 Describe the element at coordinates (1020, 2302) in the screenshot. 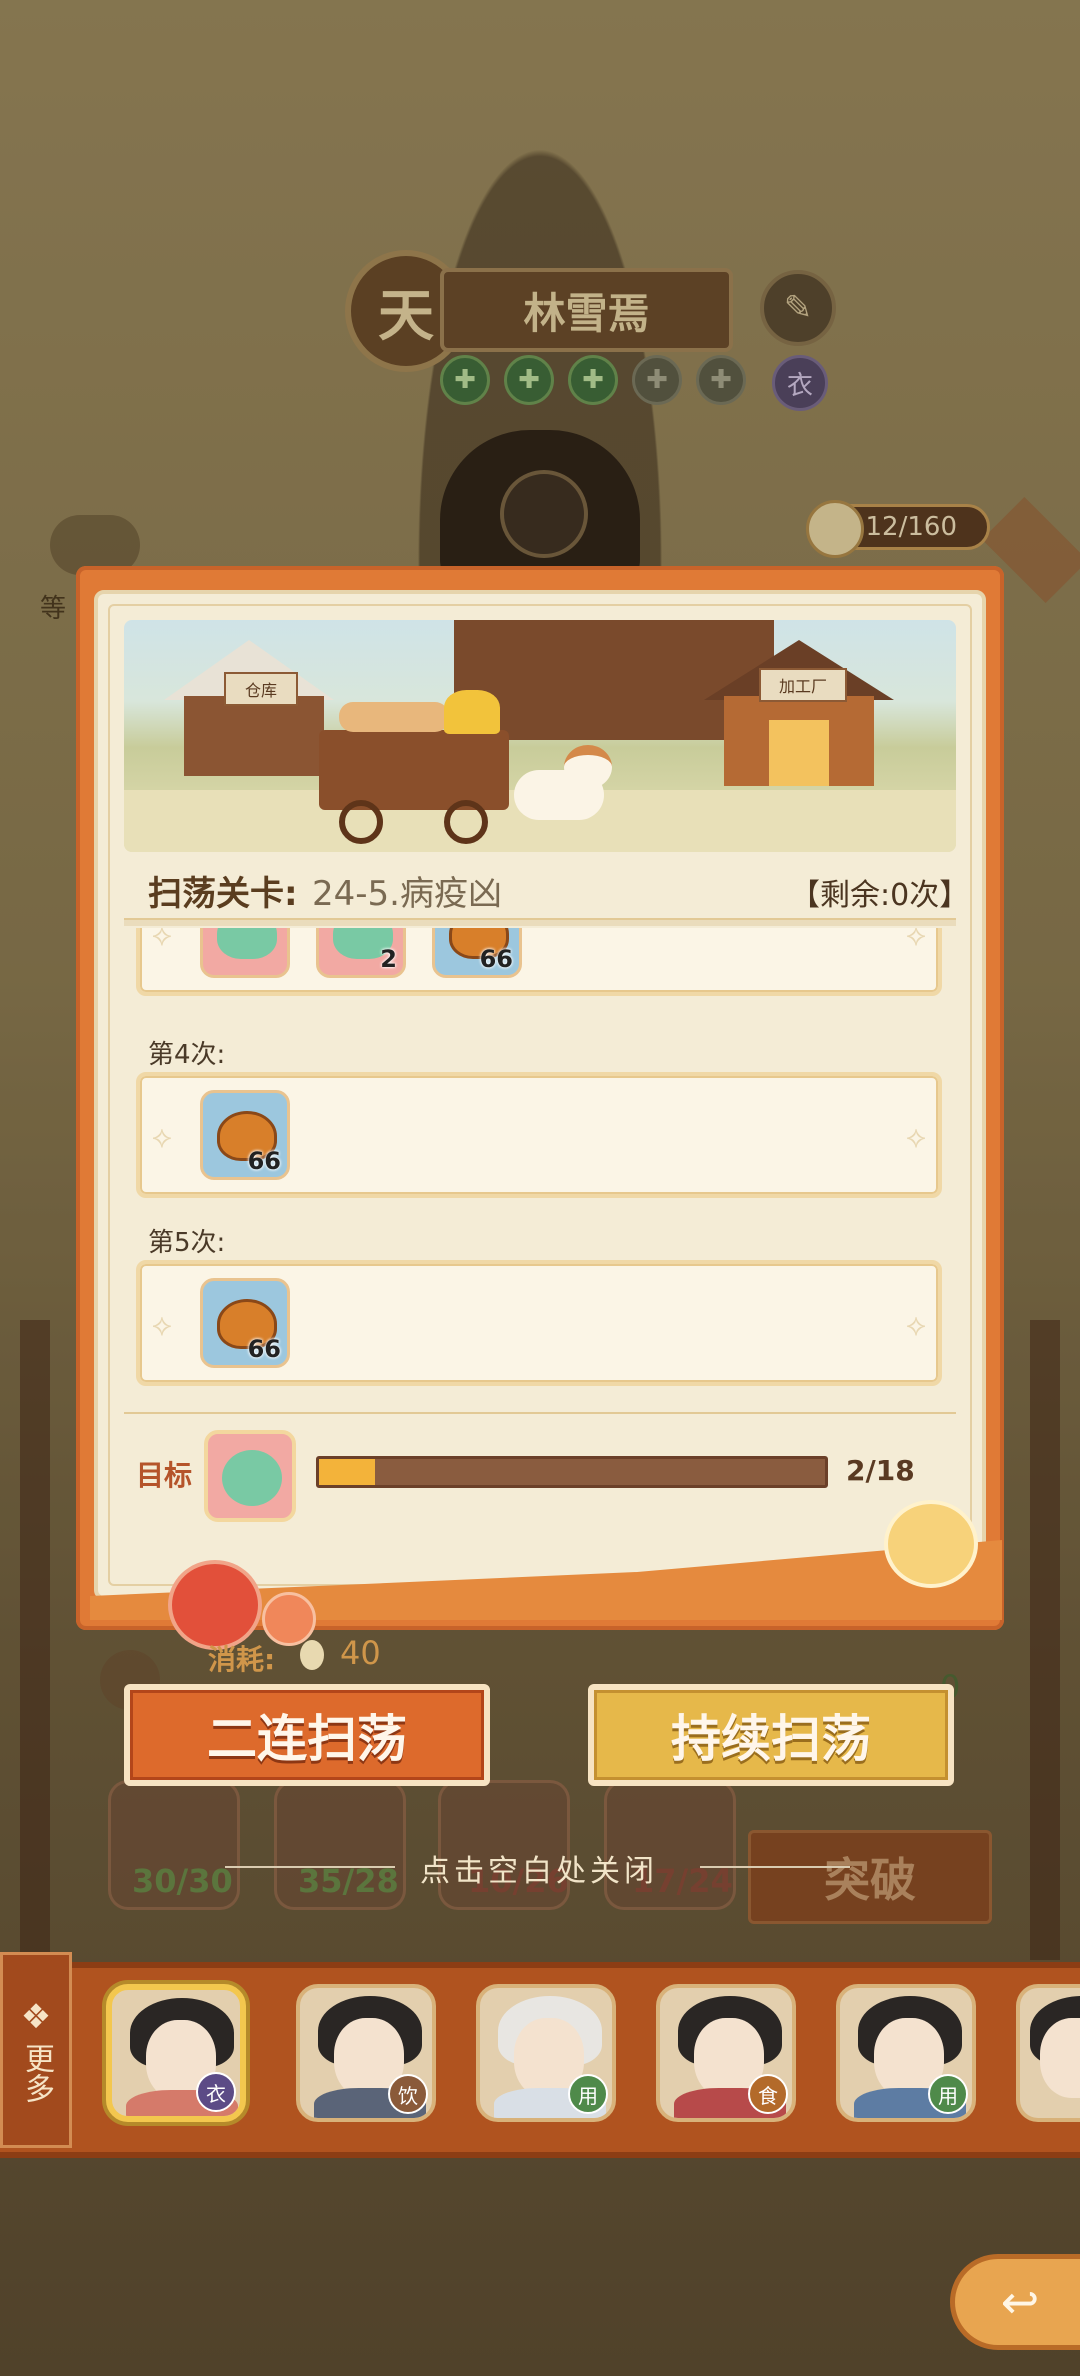

I see `back-arrow-icon: ↩` at that location.